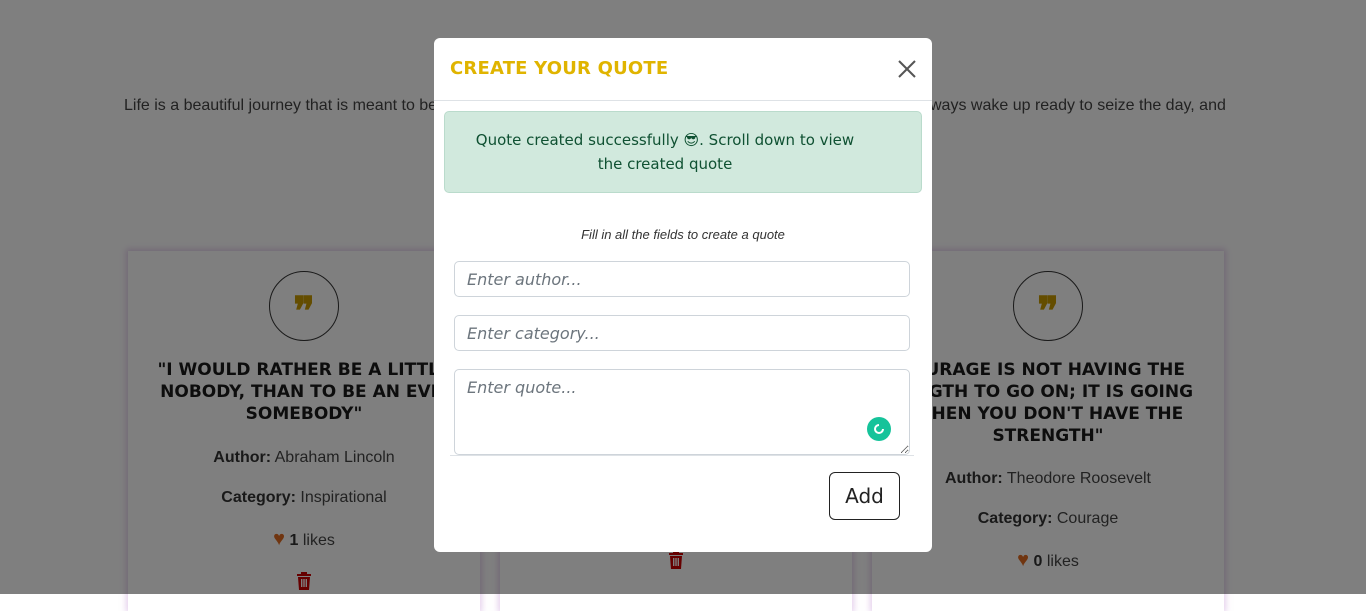 This screenshot has width=1366, height=611. I want to click on modal-title: CREATE YOUR QUOTE, so click(559, 68).